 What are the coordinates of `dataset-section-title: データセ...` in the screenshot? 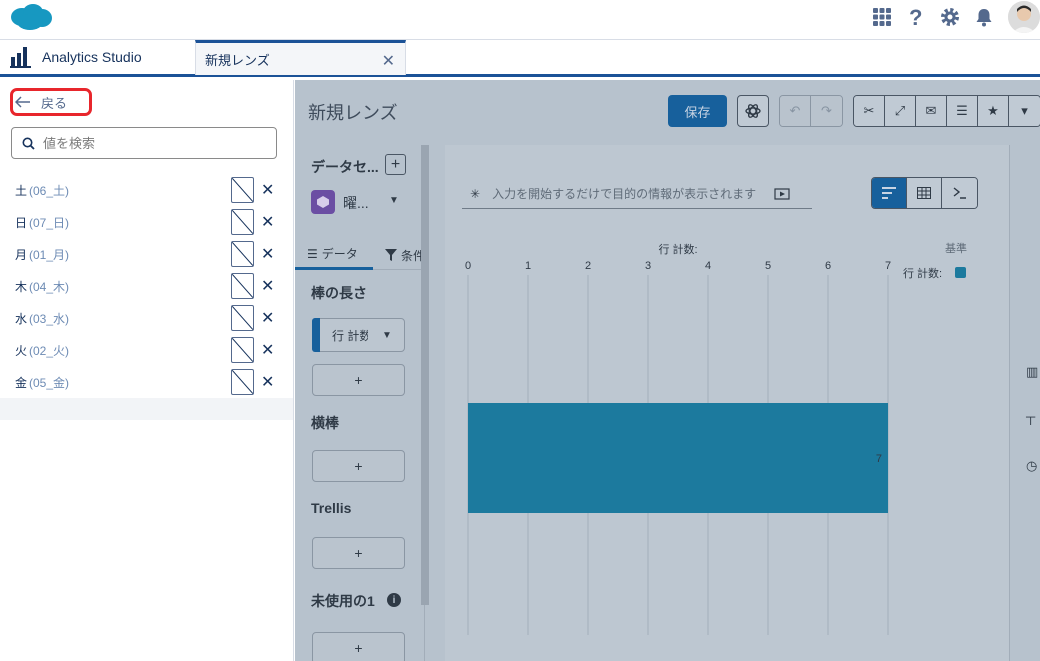 It's located at (345, 167).